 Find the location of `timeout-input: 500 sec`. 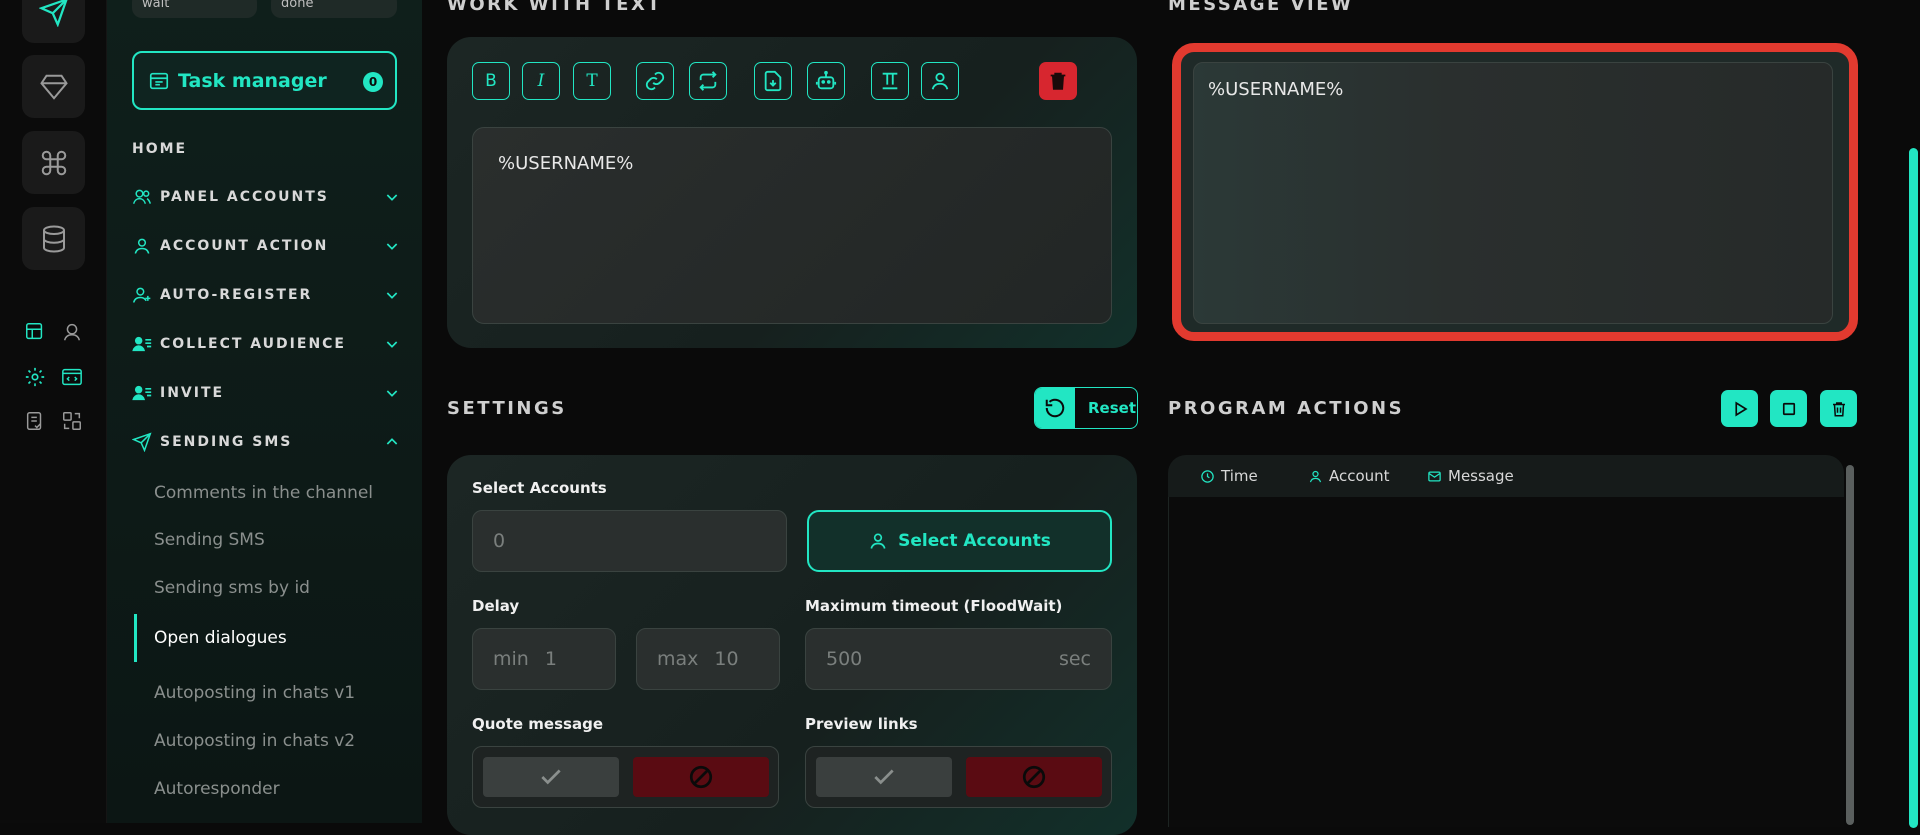

timeout-input: 500 sec is located at coordinates (958, 659).